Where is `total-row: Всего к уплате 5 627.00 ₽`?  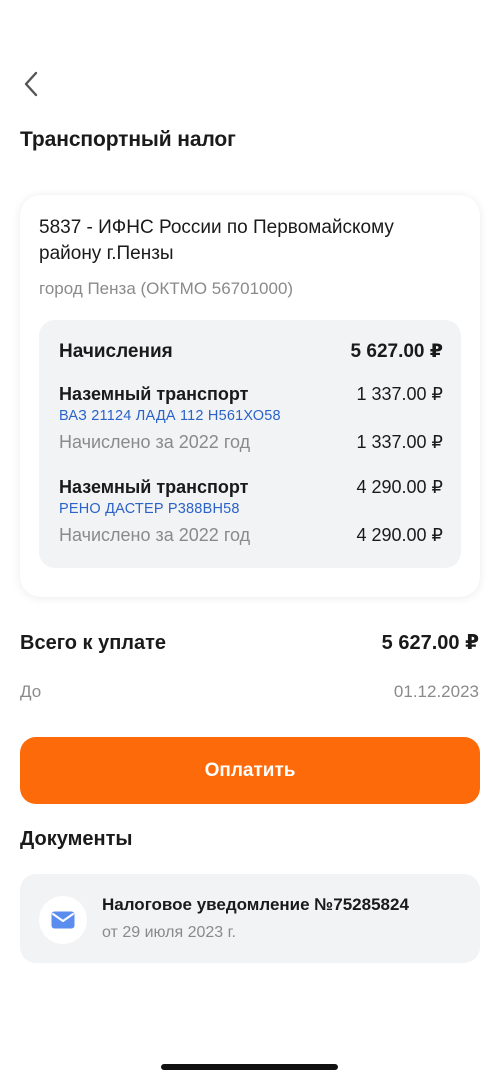
total-row: Всего к уплате 5 627.00 ₽ is located at coordinates (249, 642).